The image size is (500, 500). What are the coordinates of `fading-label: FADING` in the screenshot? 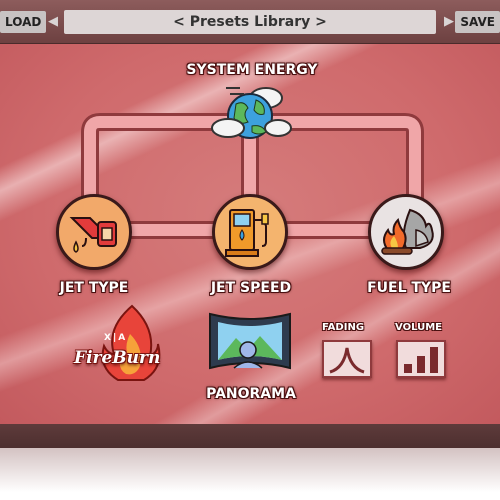 It's located at (343, 327).